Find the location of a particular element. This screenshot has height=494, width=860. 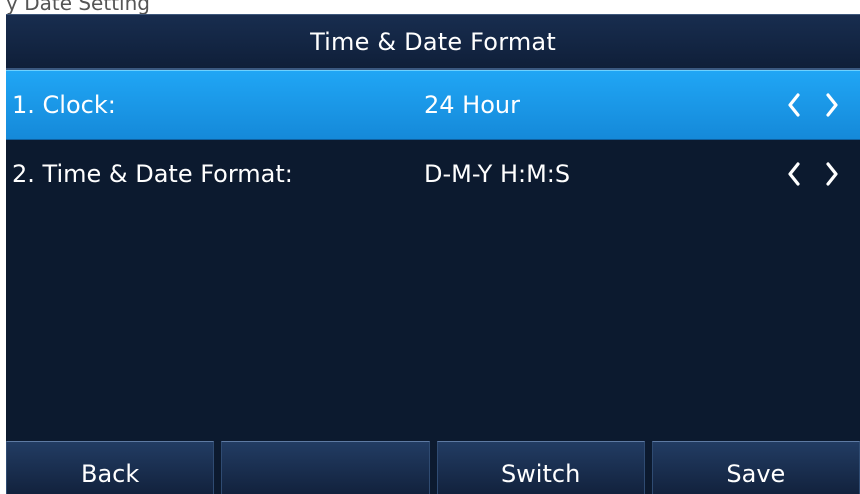

top-cutoff-label: y Date Setting is located at coordinates (78, 7).